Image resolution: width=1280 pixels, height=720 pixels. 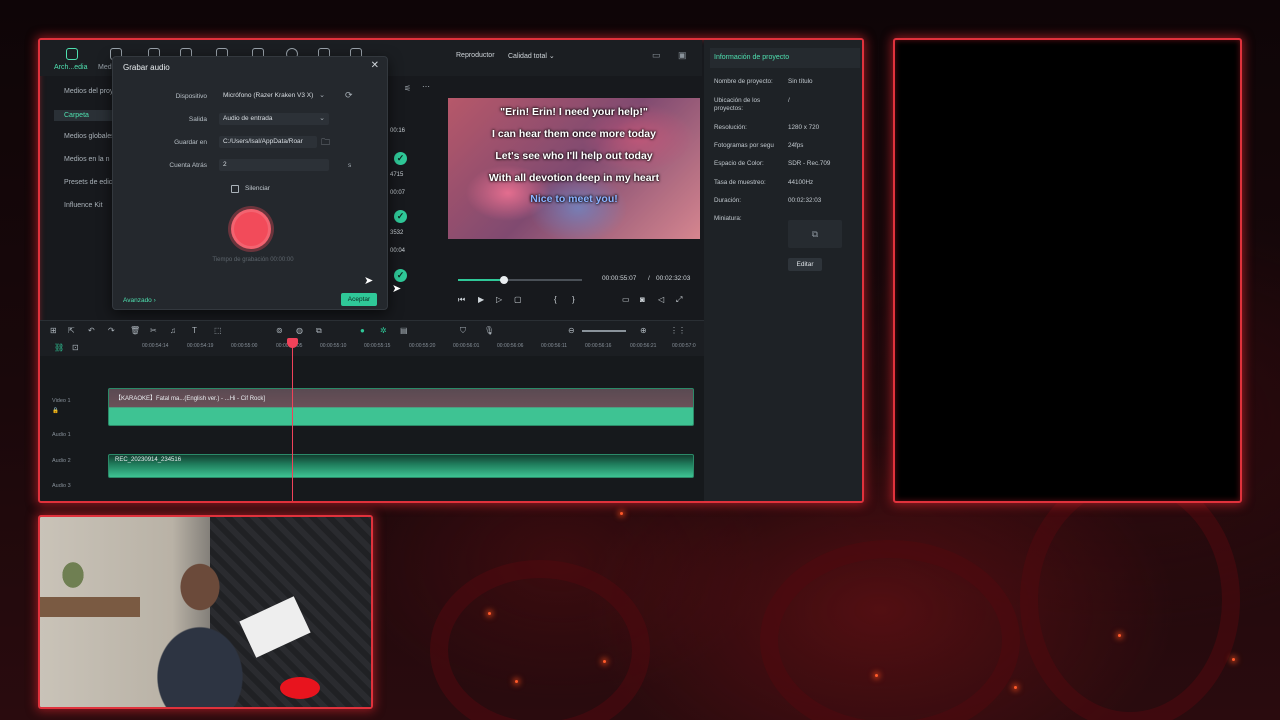 What do you see at coordinates (375, 65) in the screenshot?
I see `close-icon: ✕` at bounding box center [375, 65].